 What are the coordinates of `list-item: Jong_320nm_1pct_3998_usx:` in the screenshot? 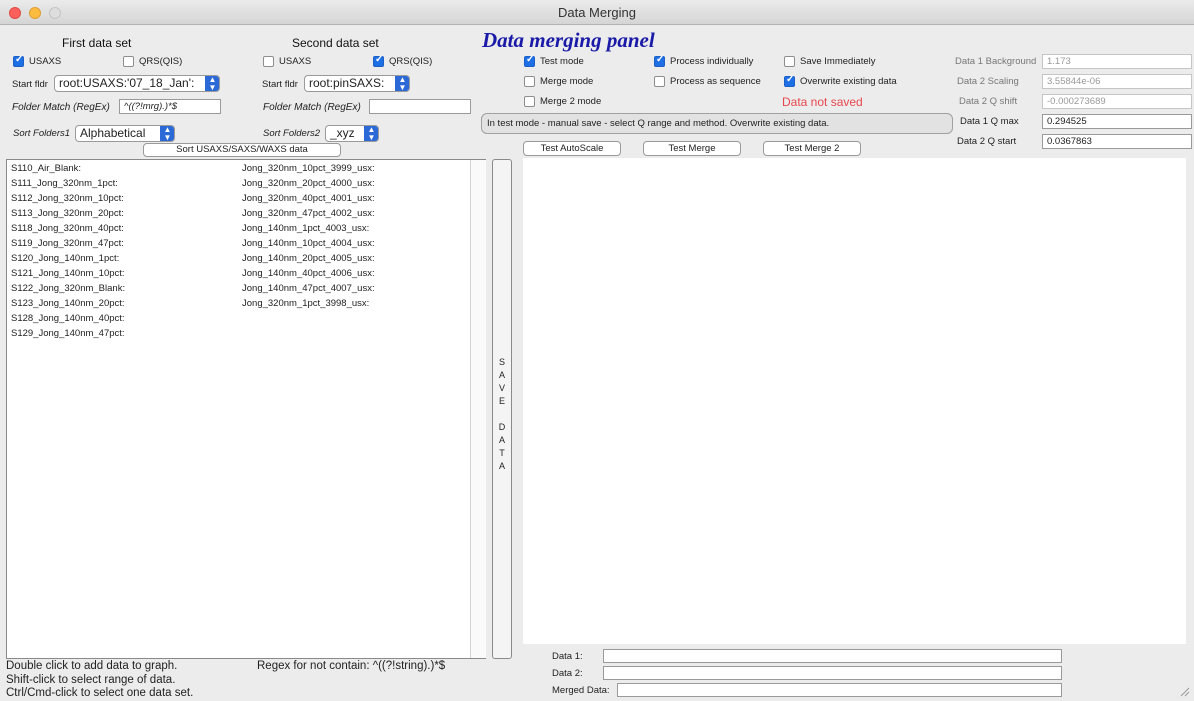 It's located at (308, 303).